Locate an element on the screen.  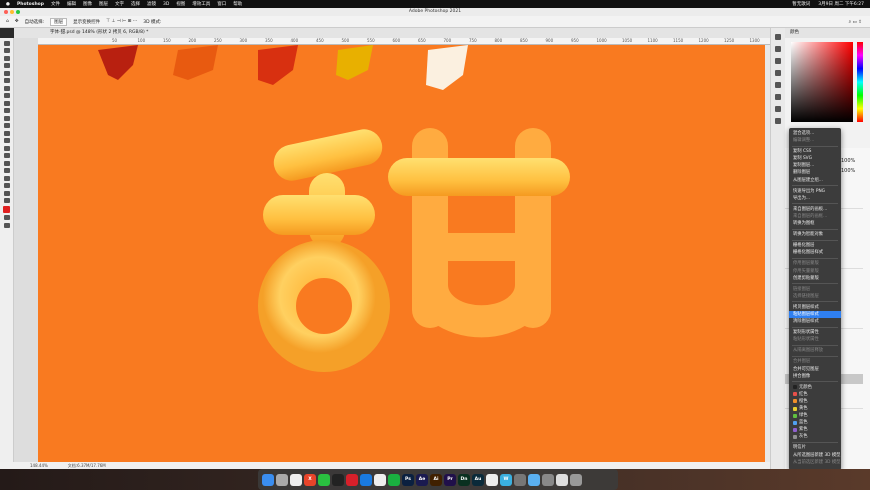
dock-illustrator-icon: Ai is located at coordinates (436, 479).